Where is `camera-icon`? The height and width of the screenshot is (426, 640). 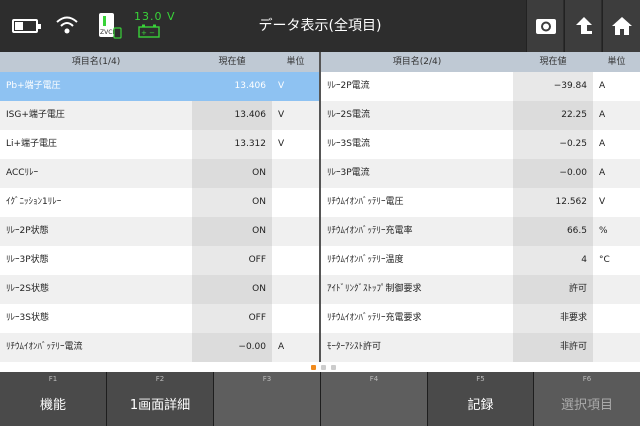
camera-icon is located at coordinates (546, 26).